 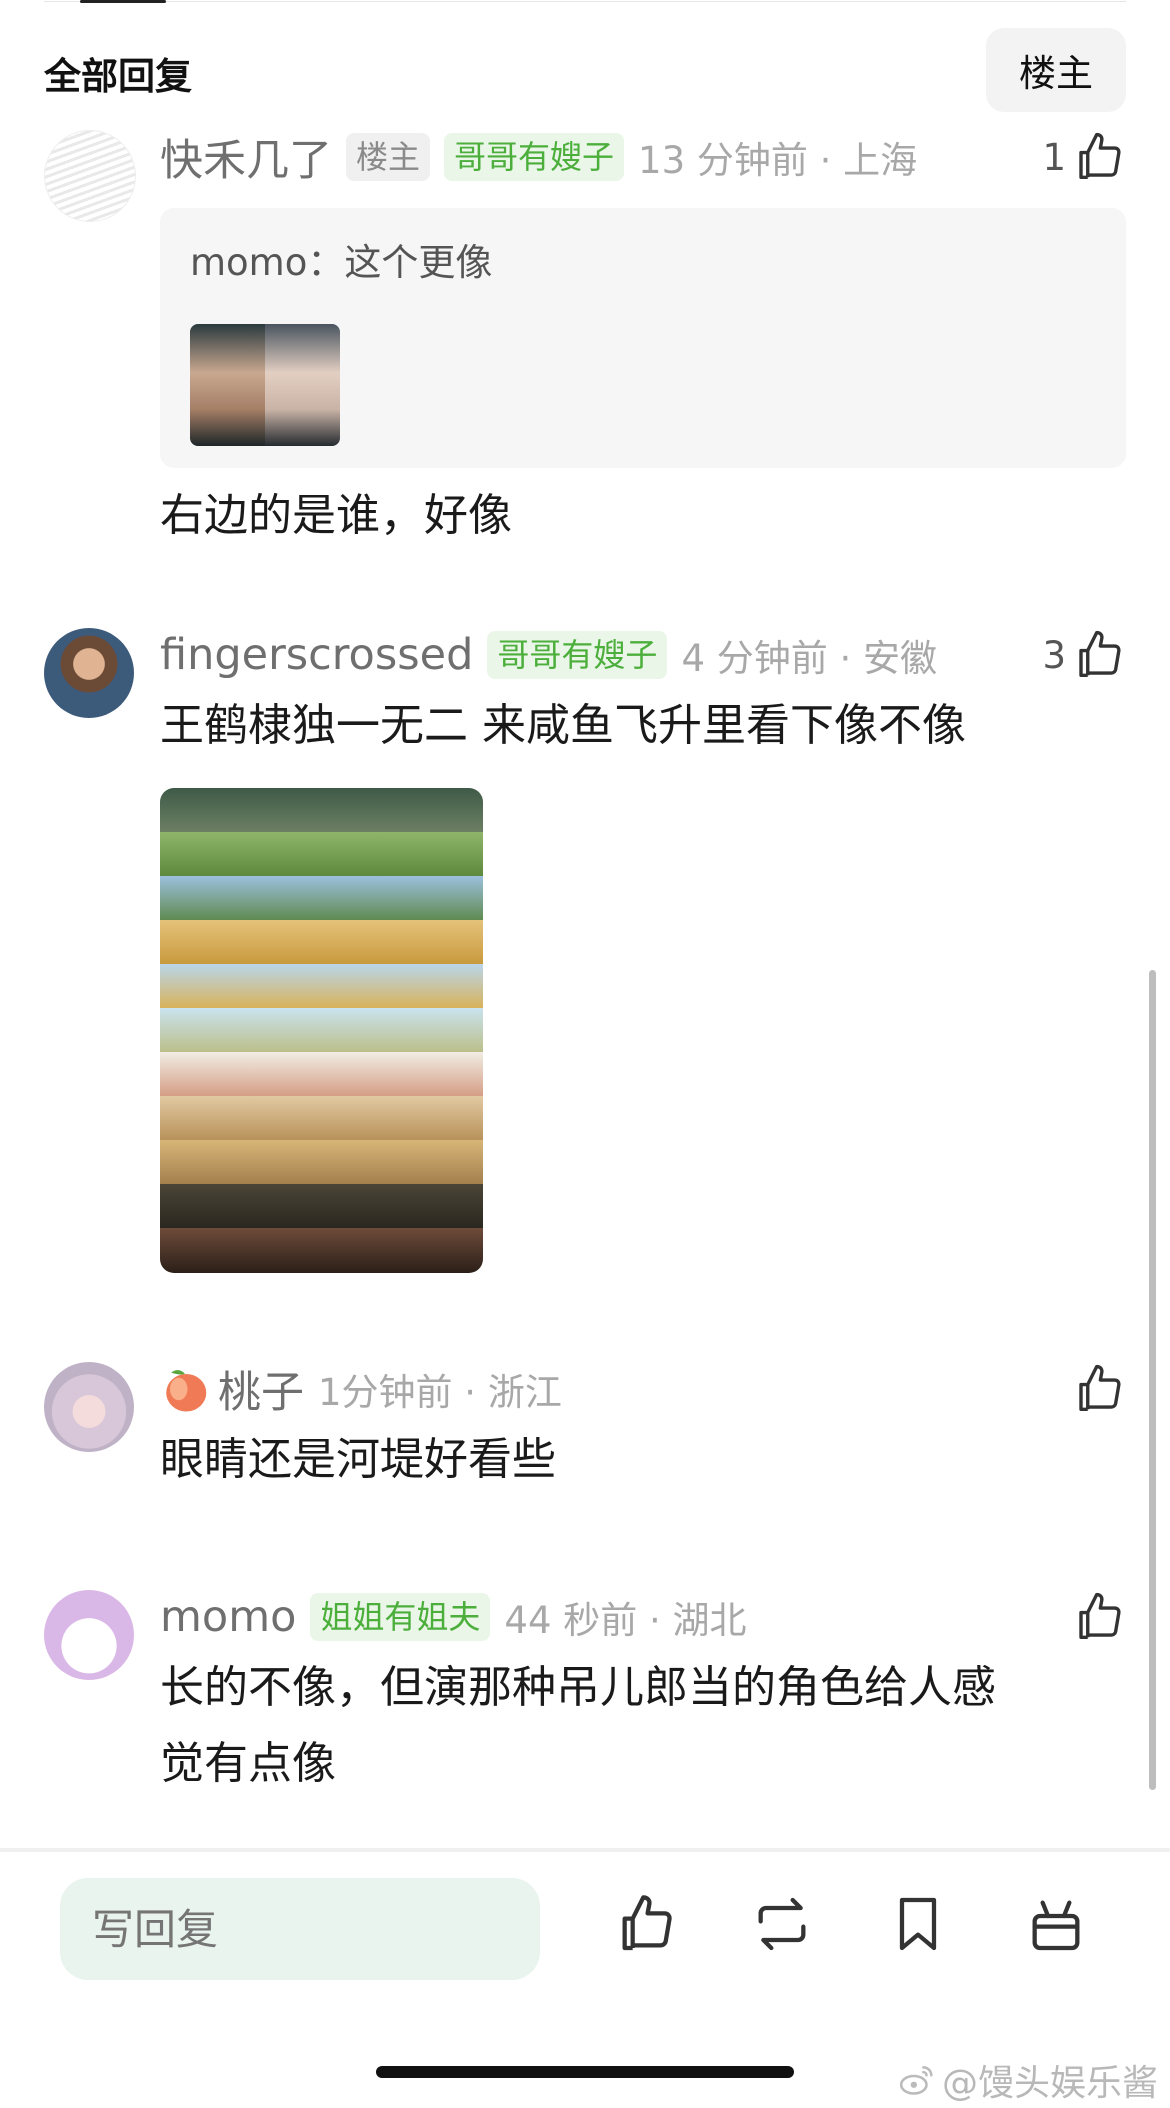 I want to click on timestamp-location: 13 分钟前 · 上海, so click(x=778, y=160).